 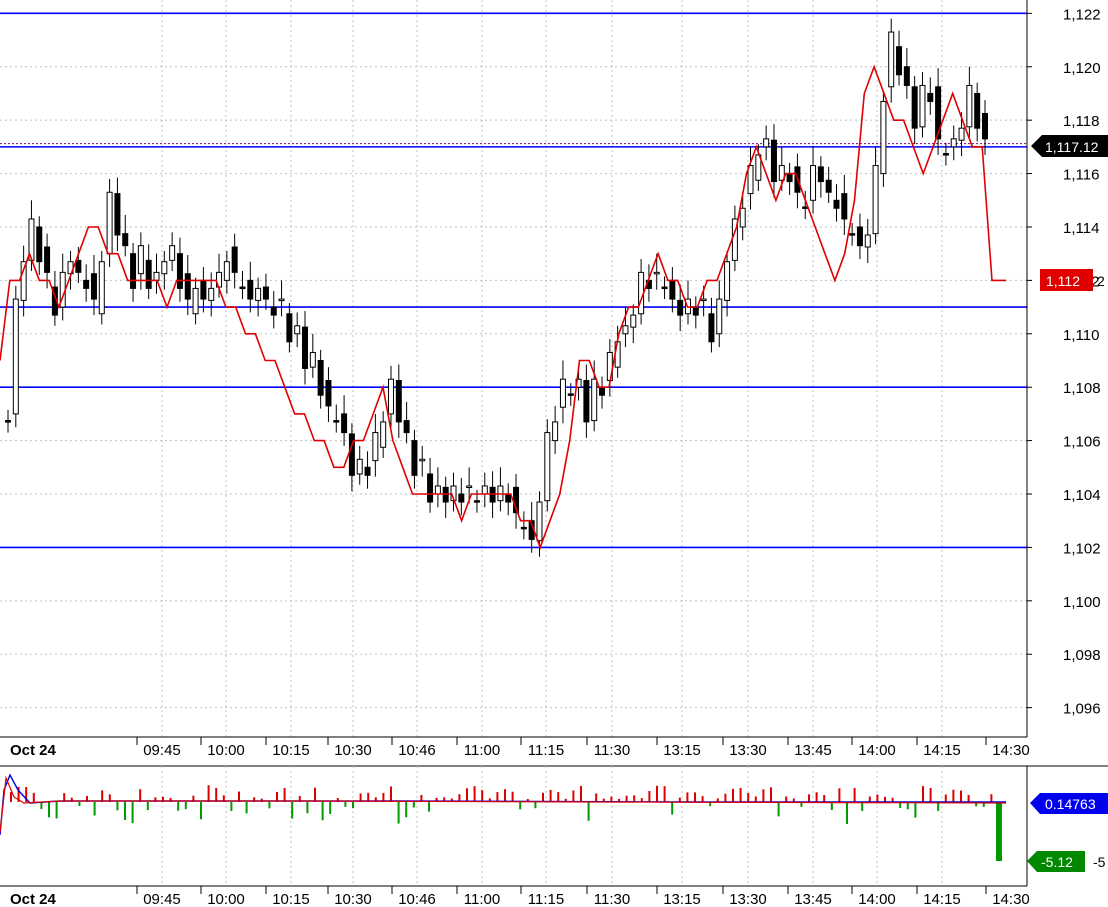 I want to click on indicator-line-tag: 0.14763, so click(x=1069, y=803).